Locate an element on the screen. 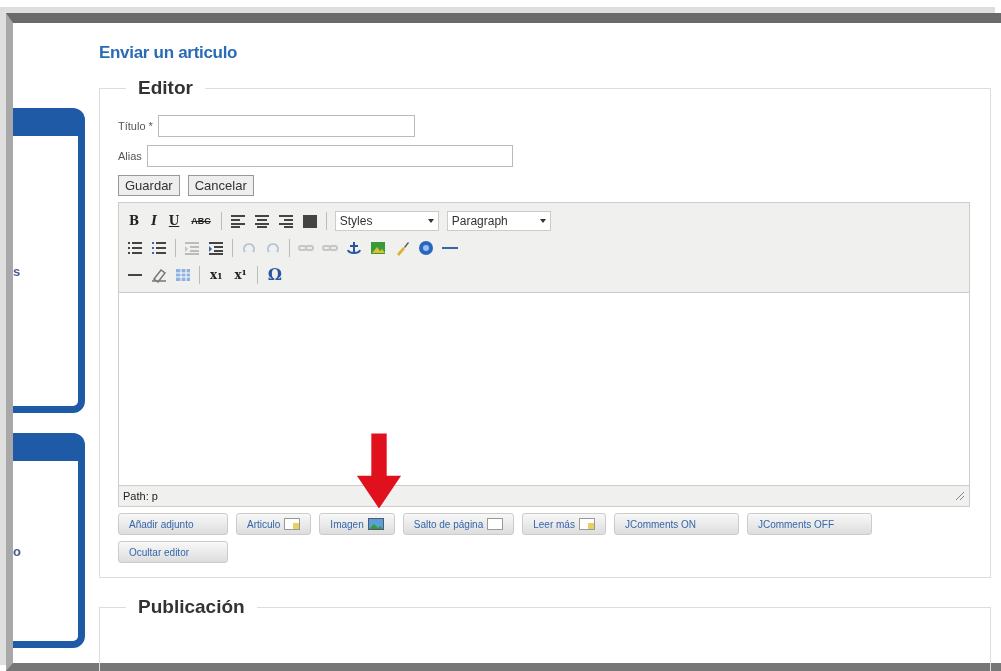 This screenshot has height=671, width=1001. path-label: Path: p is located at coordinates (140, 496).